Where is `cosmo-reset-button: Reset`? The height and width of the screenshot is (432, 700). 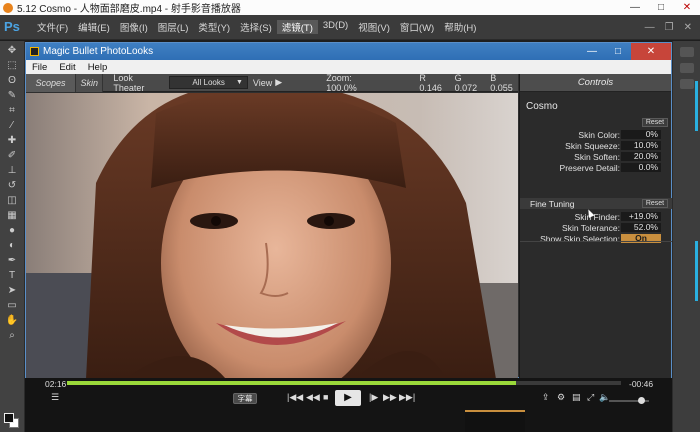
cosmo-reset-button: Reset is located at coordinates (655, 122).